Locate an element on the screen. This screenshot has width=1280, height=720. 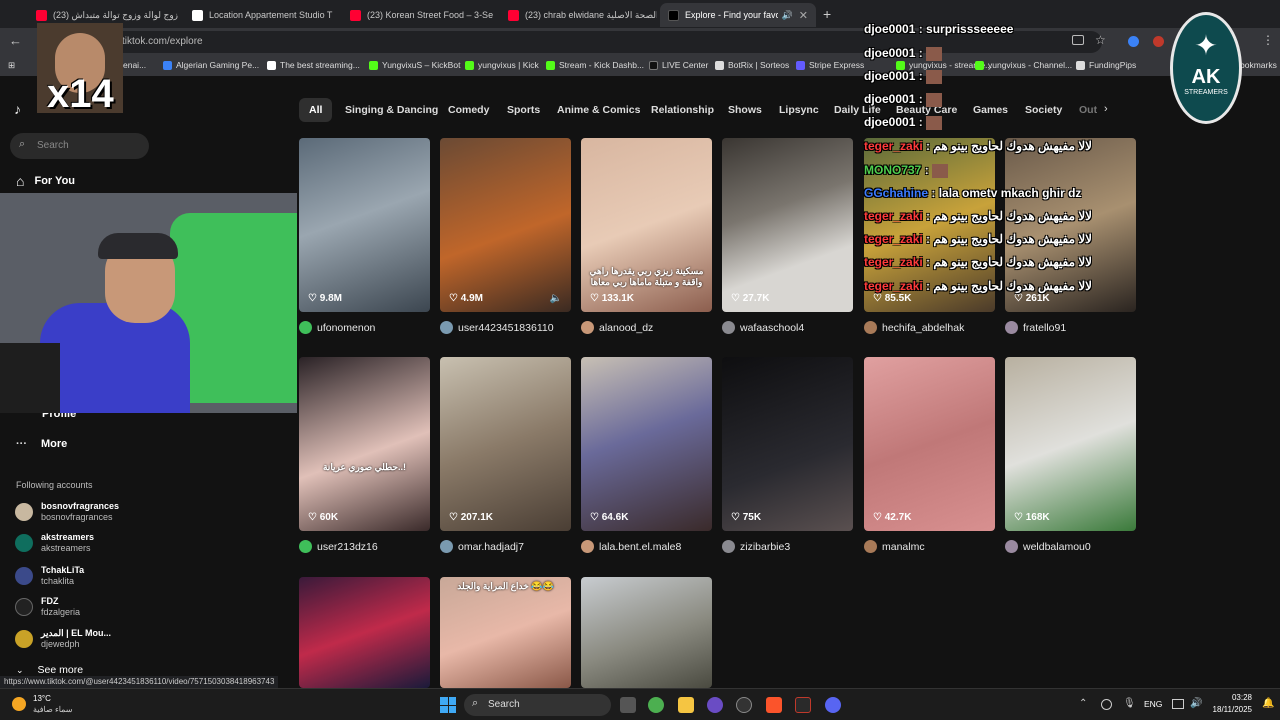
task-view-icon is located at coordinates (628, 705).